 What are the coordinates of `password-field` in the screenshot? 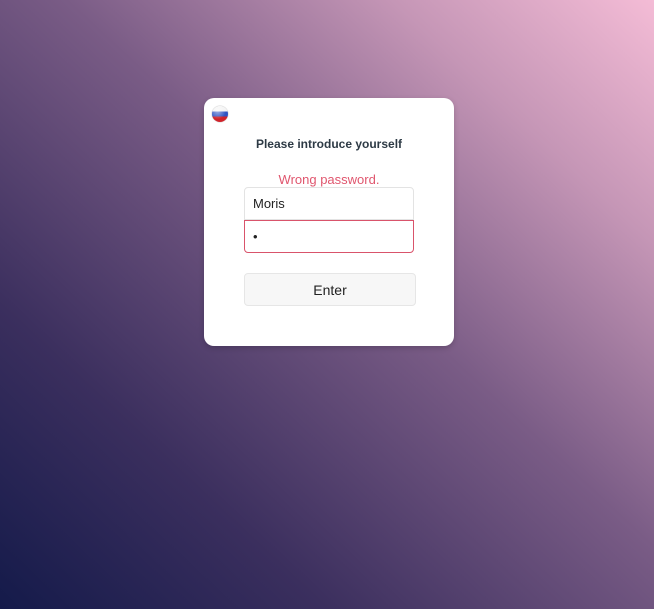 It's located at (329, 236).